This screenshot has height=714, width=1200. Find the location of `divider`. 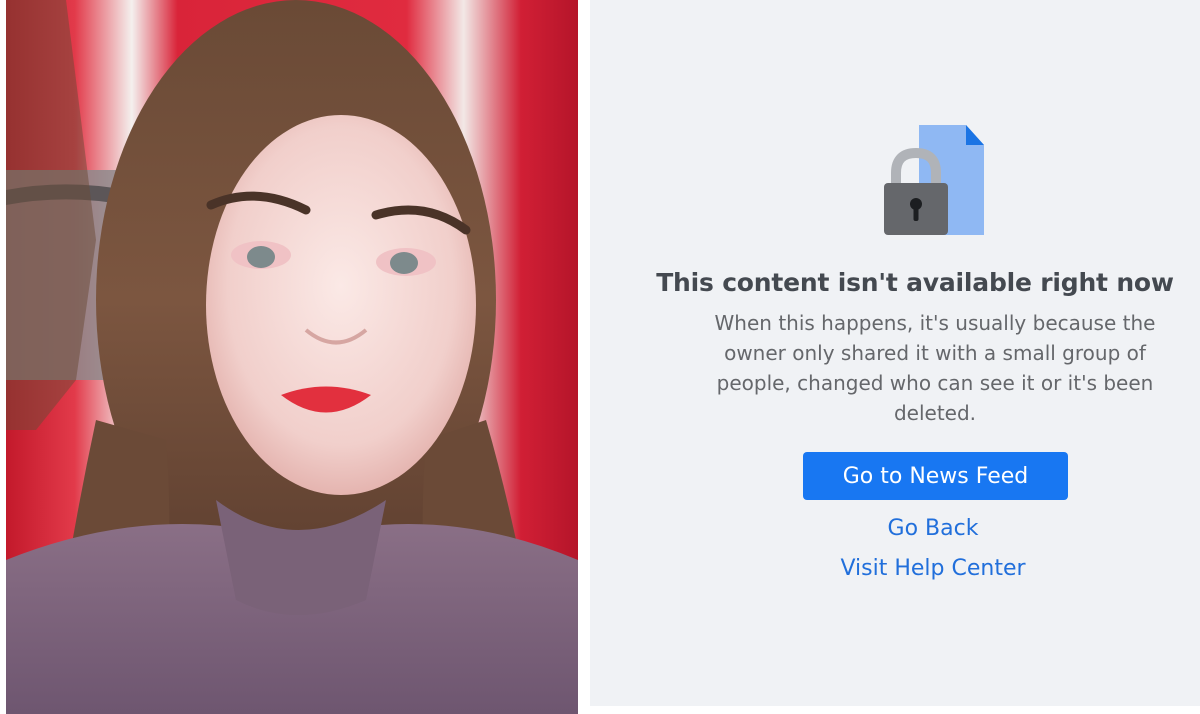

divider is located at coordinates (584, 357).